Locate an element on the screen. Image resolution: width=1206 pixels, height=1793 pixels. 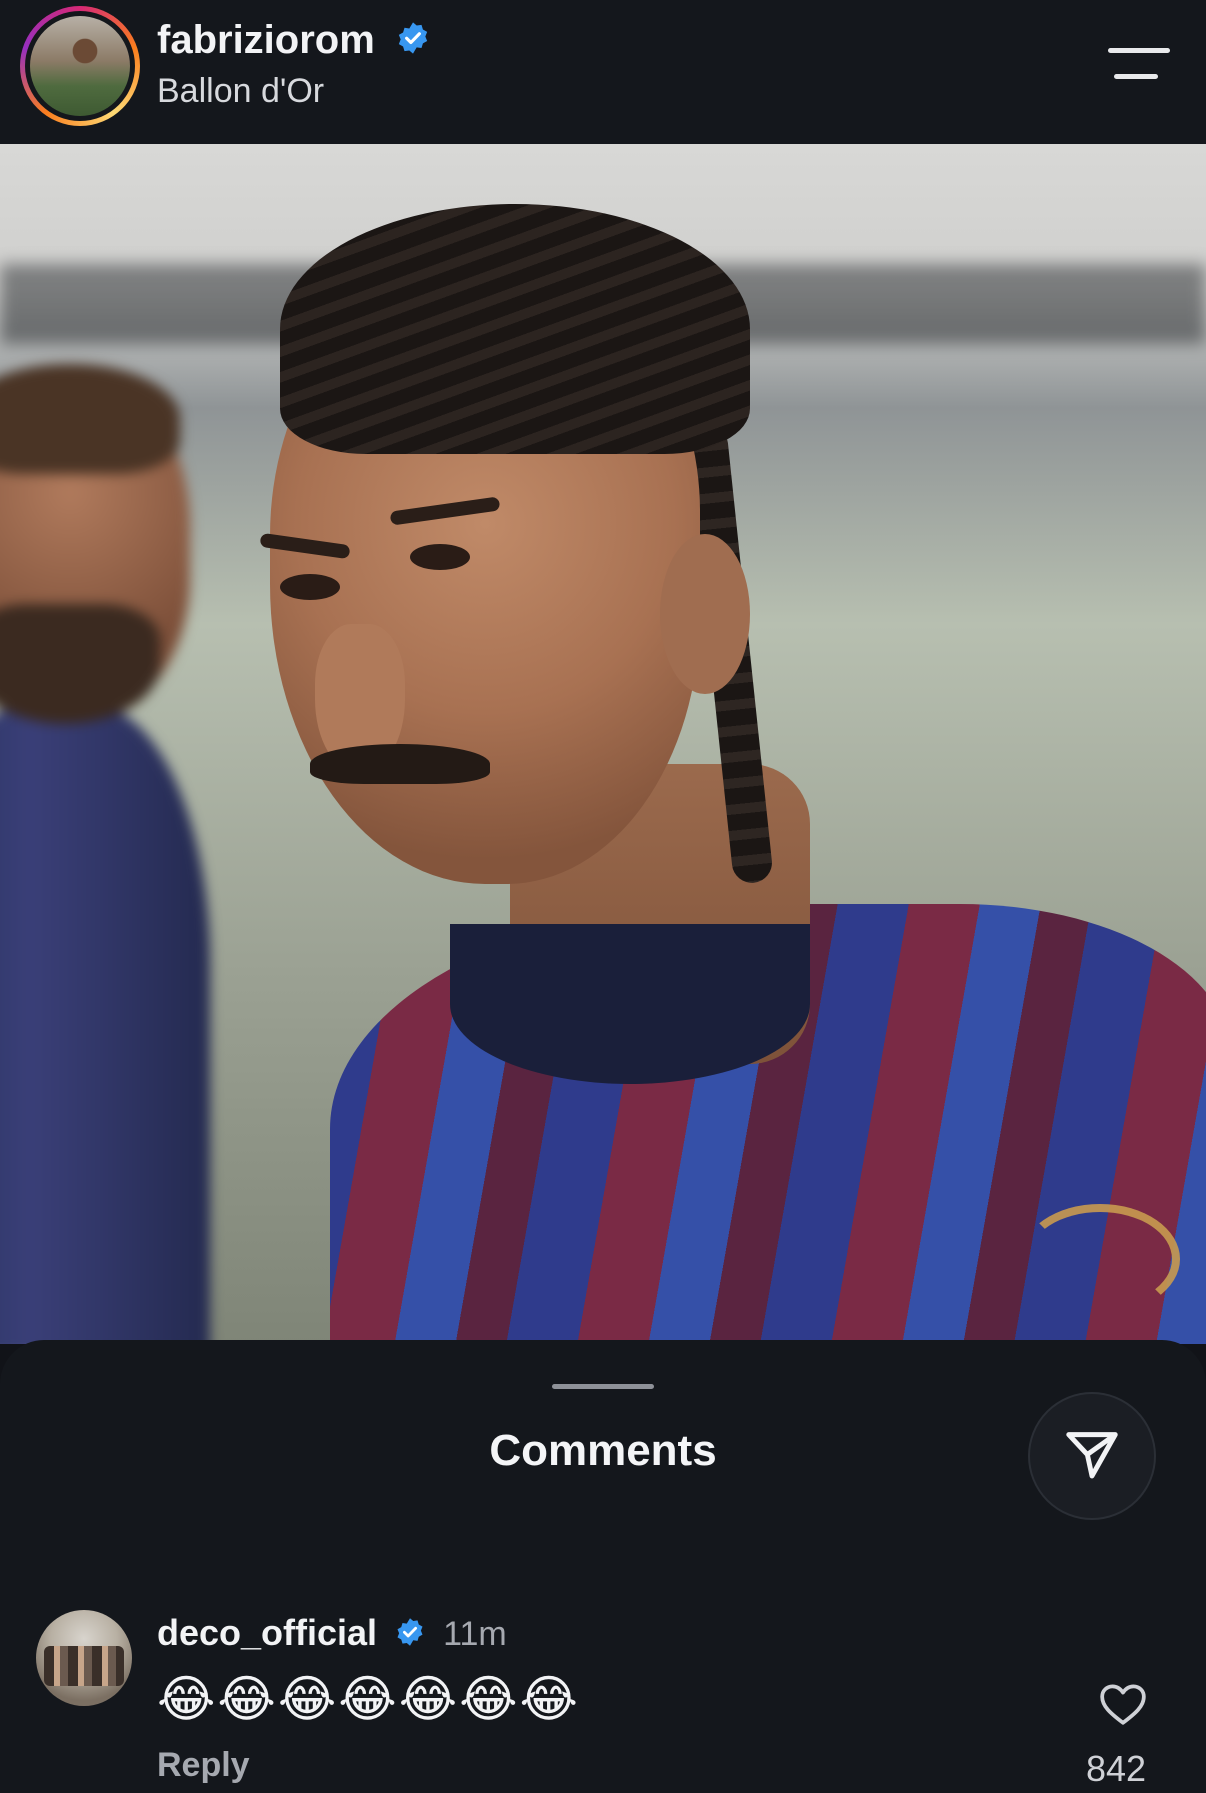
commenter-avatar is located at coordinates (84, 1658).